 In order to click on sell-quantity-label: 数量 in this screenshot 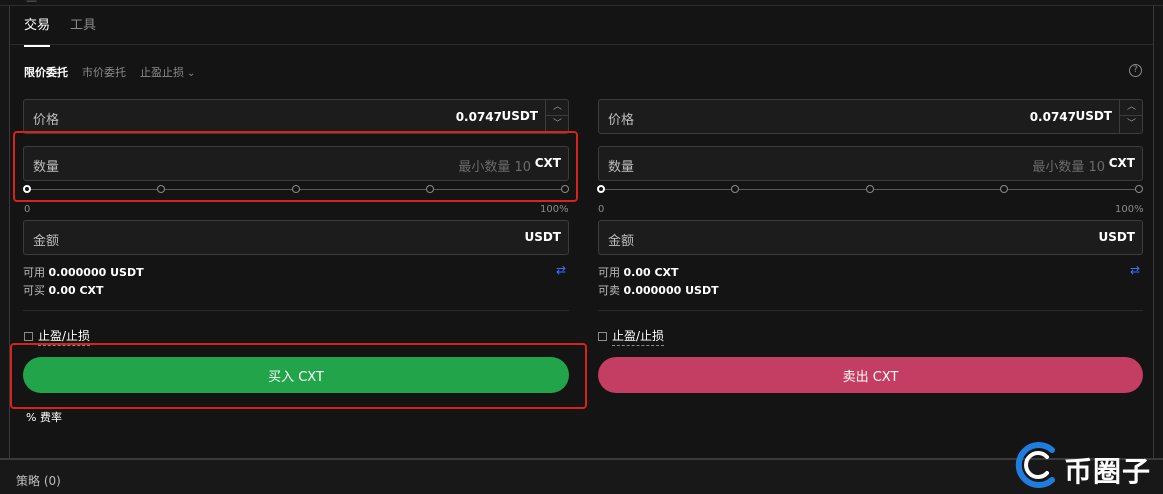, I will do `click(621, 167)`.